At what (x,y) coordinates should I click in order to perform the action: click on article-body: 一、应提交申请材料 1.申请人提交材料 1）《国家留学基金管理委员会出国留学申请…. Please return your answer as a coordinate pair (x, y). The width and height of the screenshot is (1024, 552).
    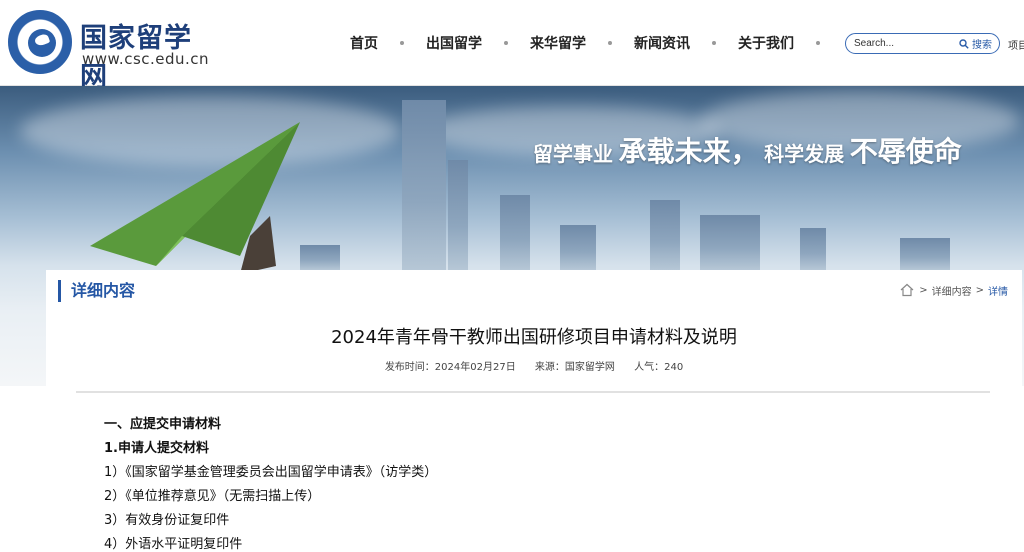
    Looking at the image, I should click on (270, 482).